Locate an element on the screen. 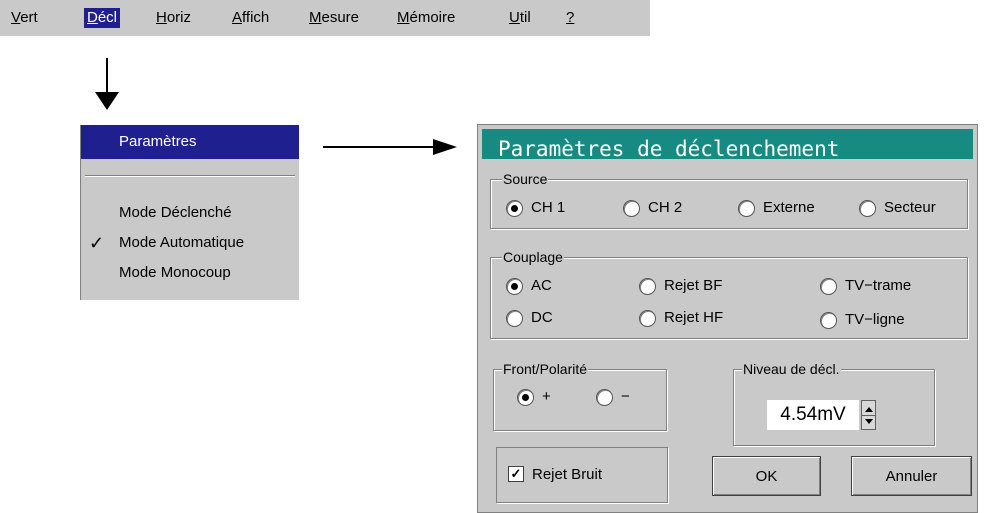 The image size is (992, 513). menu-item-mode-monocoup: Mode Monocoup is located at coordinates (190, 273).